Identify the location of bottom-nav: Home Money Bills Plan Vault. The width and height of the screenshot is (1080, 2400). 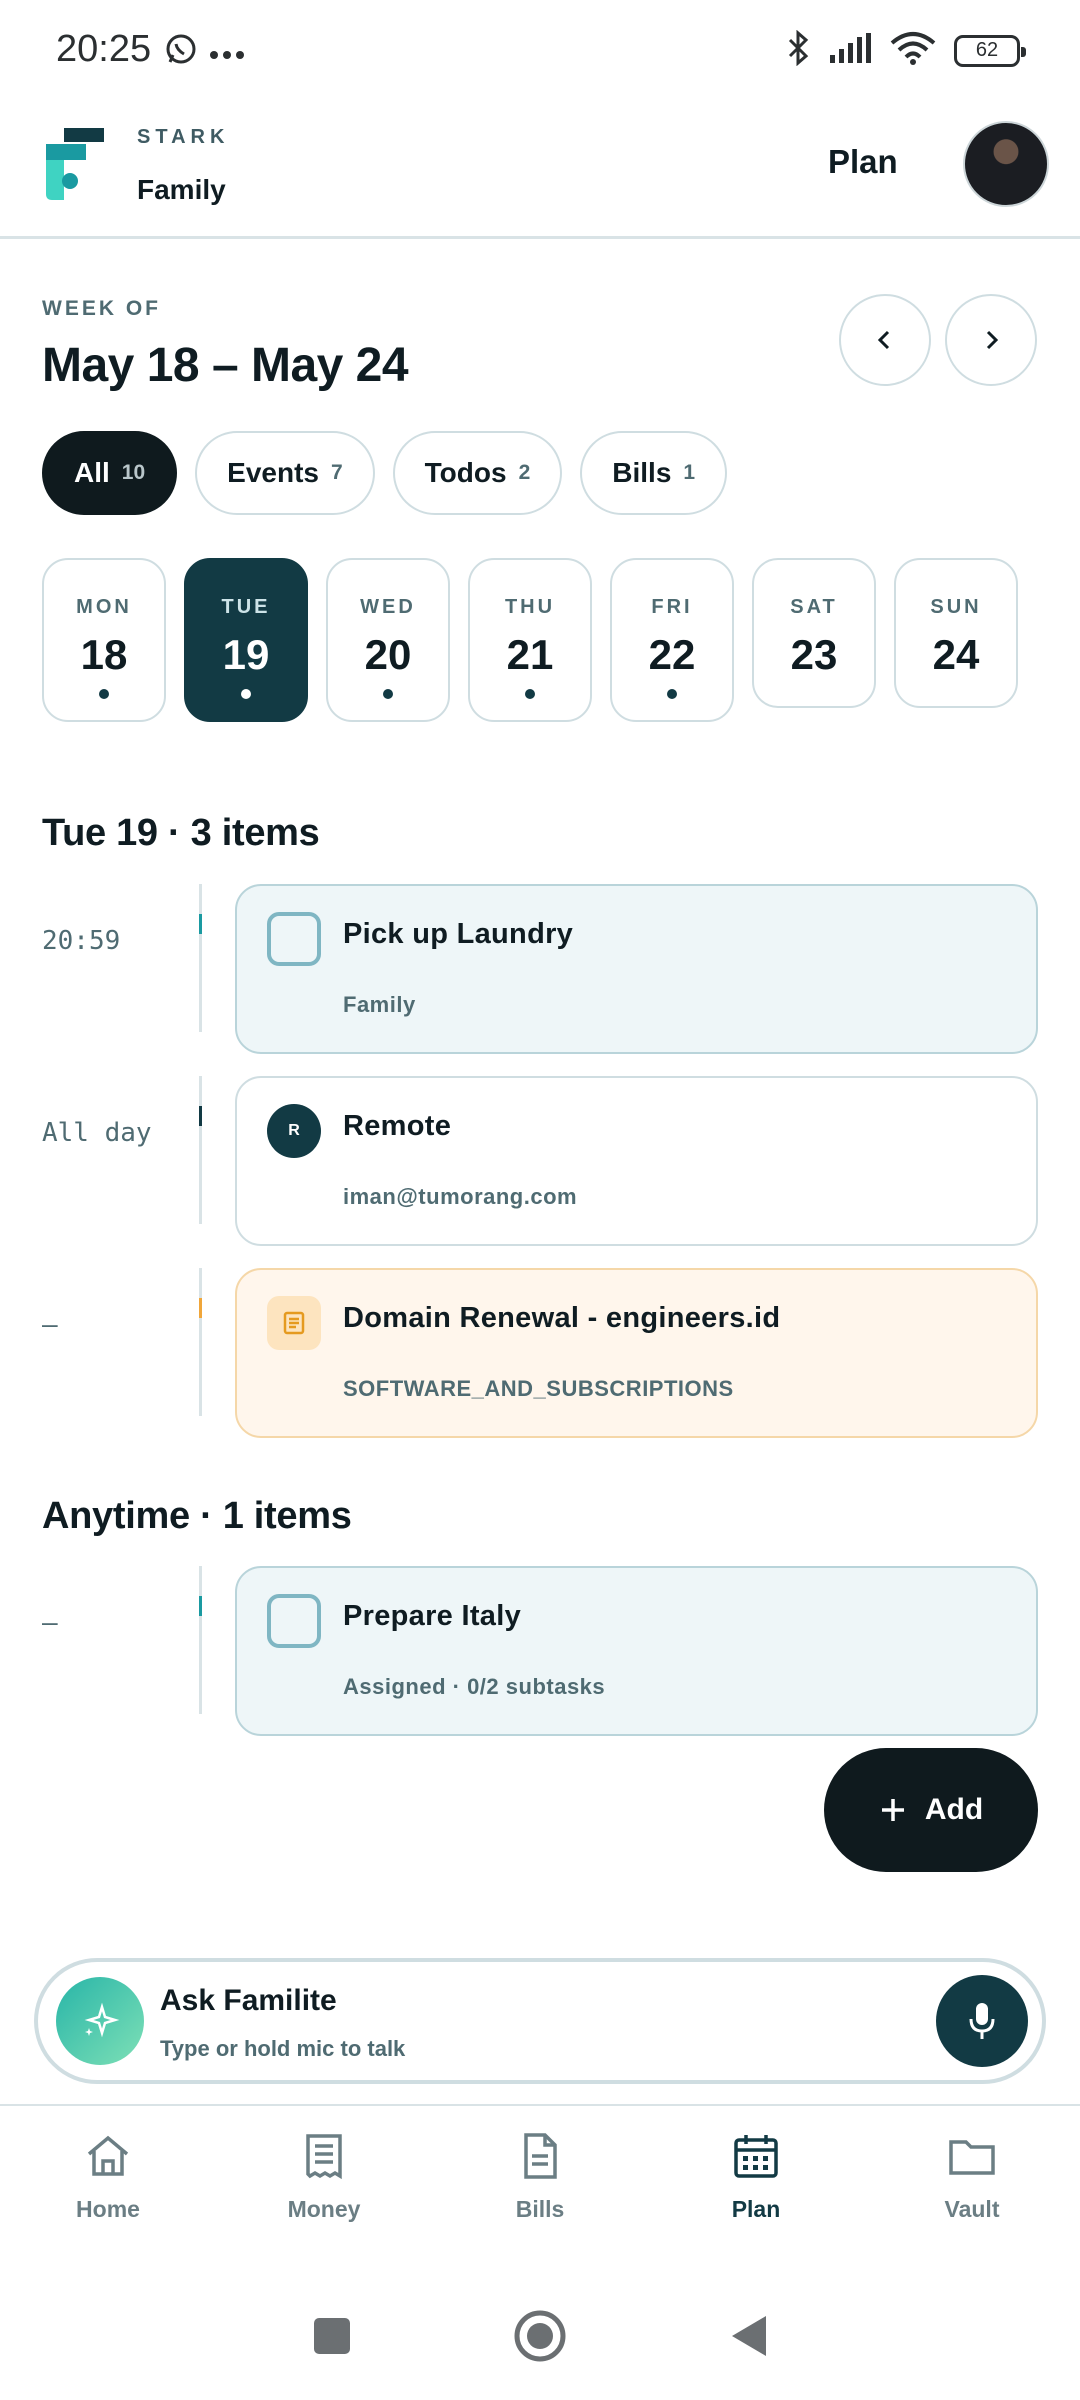
(540, 2176).